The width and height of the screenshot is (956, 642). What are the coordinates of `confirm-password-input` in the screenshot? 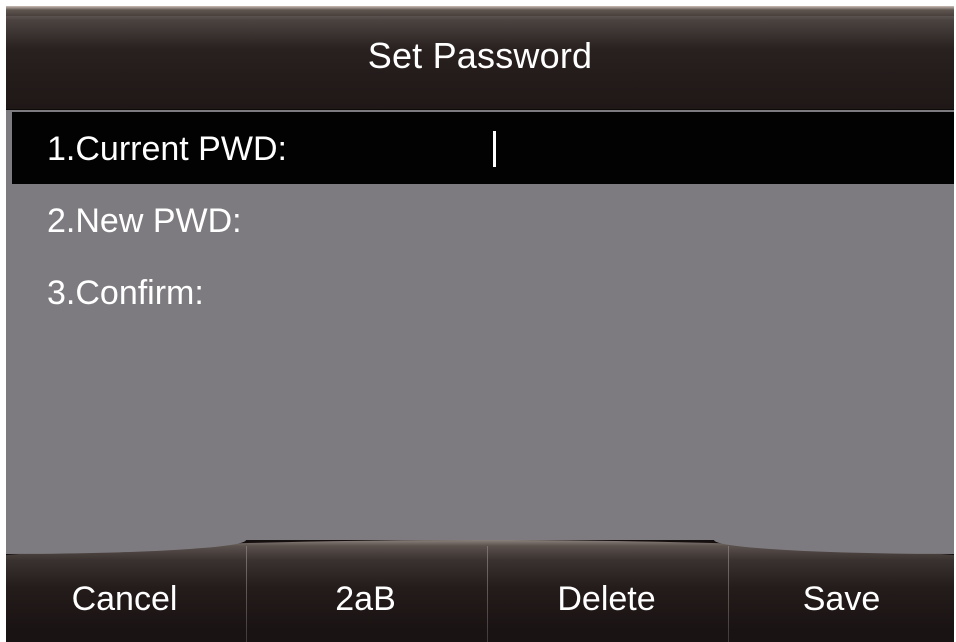 It's located at (698, 292).